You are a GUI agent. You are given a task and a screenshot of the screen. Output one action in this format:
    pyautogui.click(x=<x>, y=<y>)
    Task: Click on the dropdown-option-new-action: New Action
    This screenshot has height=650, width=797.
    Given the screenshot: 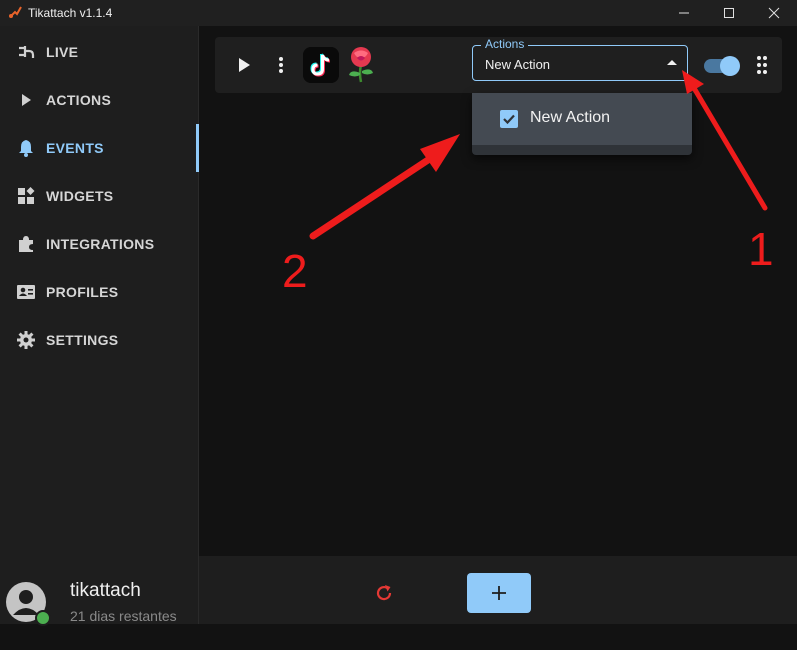 What is the action you would take?
    pyautogui.click(x=582, y=119)
    